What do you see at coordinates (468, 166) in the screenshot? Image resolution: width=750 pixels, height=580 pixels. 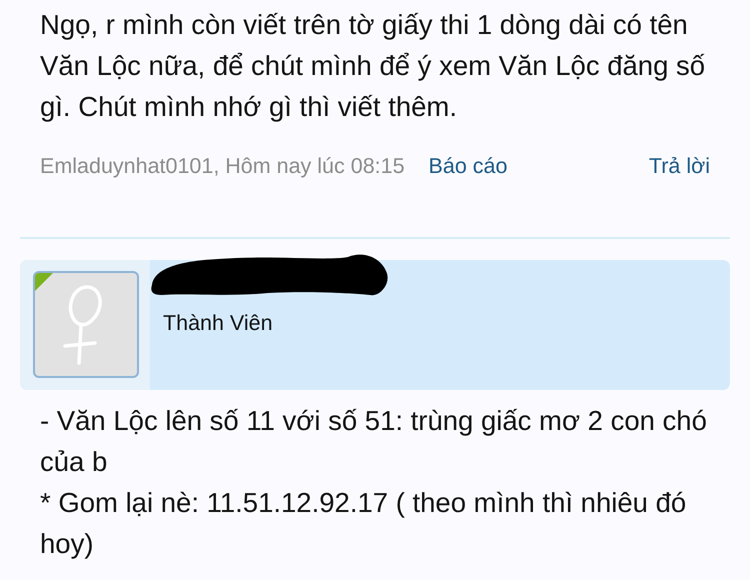 I see `report-link: Báo cáo` at bounding box center [468, 166].